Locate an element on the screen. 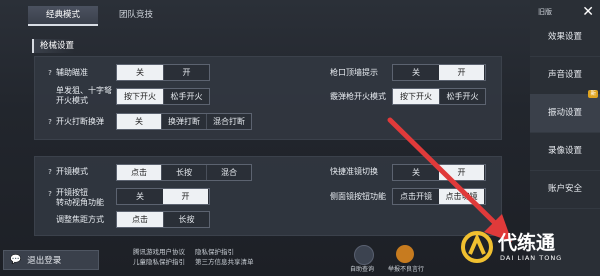 The height and width of the screenshot is (276, 600). row-label: 开镜按钮 转动视角功能 is located at coordinates (80, 197).